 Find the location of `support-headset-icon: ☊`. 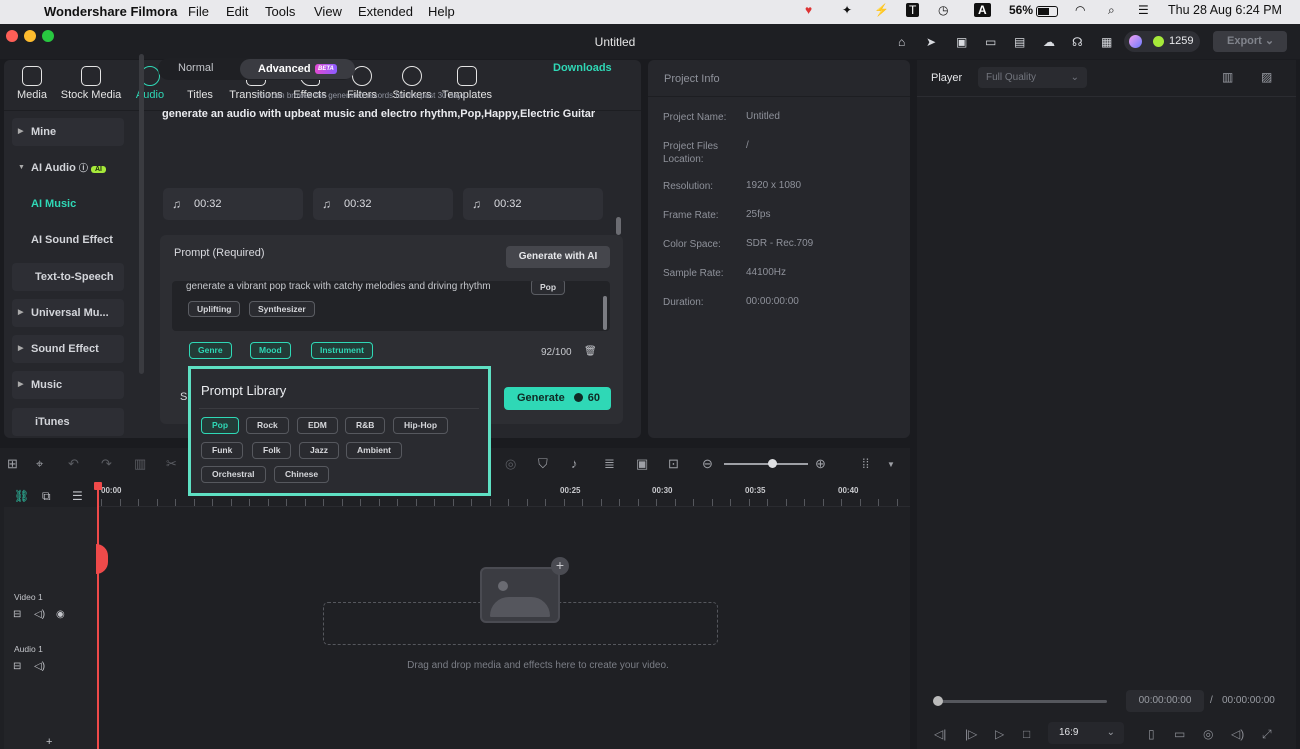

support-headset-icon: ☊ is located at coordinates (1077, 42).